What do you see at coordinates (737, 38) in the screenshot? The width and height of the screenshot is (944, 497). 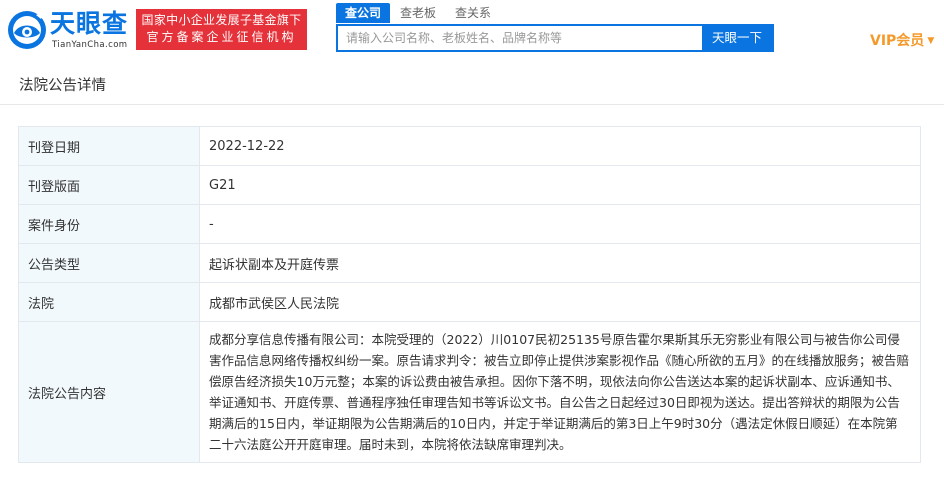 I see `search-button: 天眼一下` at bounding box center [737, 38].